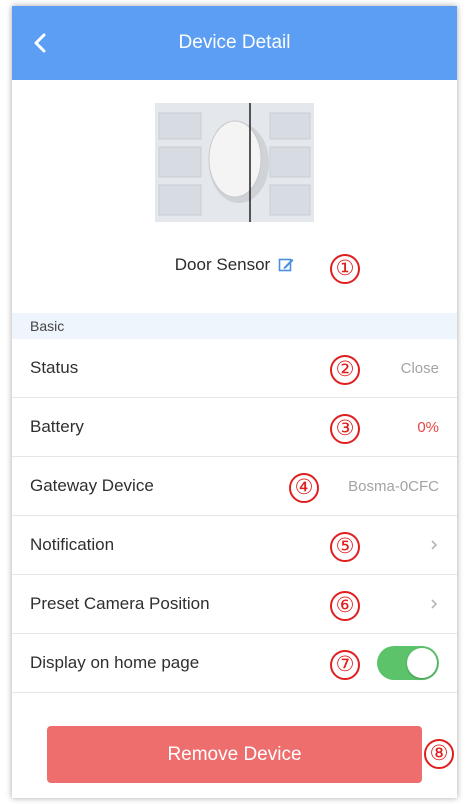  What do you see at coordinates (72, 544) in the screenshot?
I see `notification-label: Notification` at bounding box center [72, 544].